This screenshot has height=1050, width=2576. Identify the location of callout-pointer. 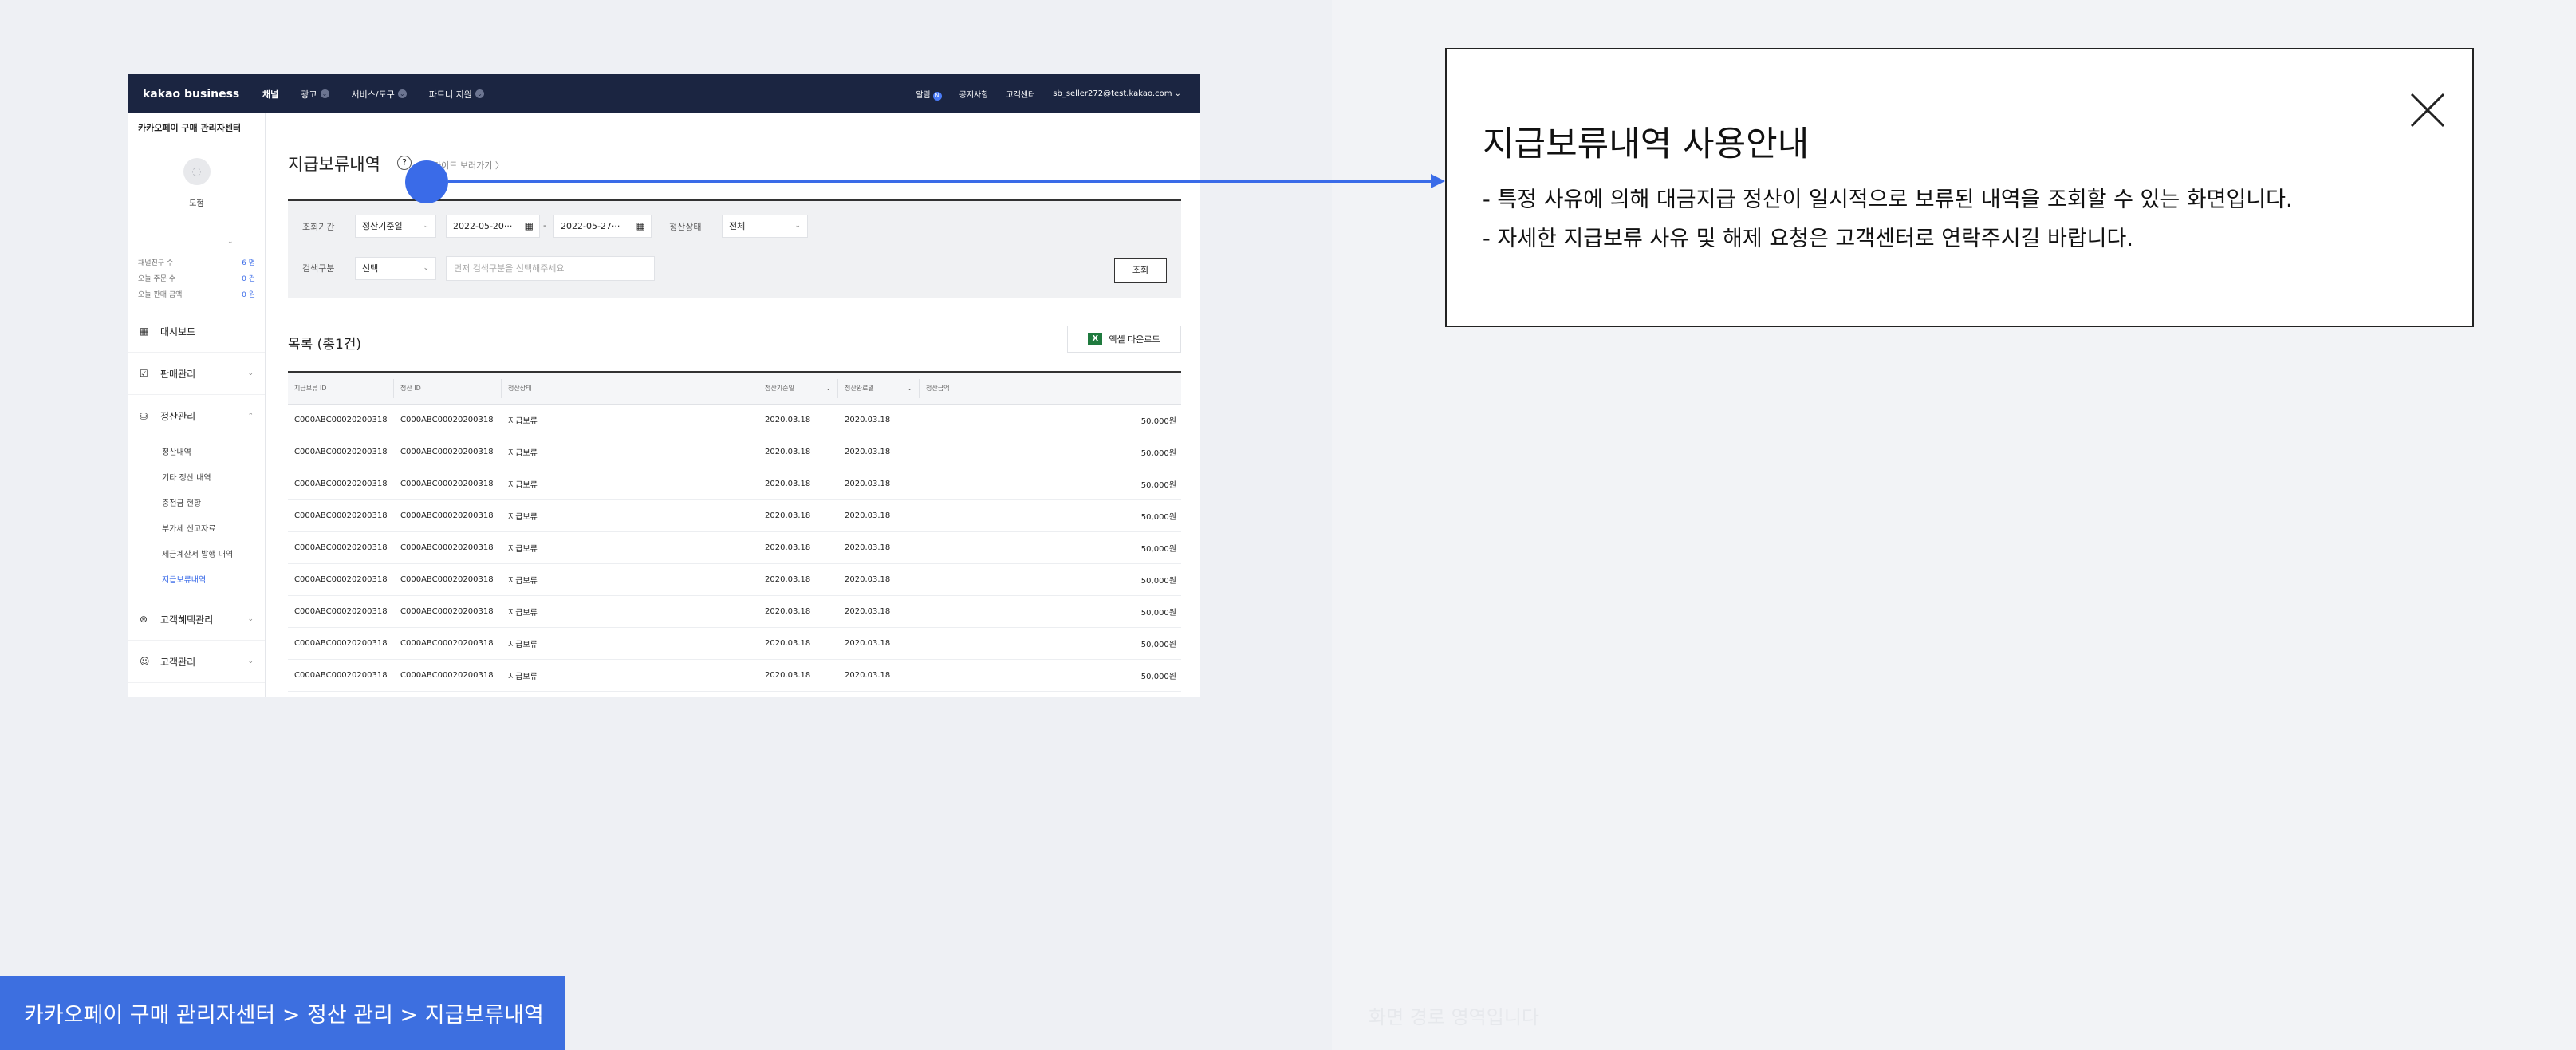
(426, 181).